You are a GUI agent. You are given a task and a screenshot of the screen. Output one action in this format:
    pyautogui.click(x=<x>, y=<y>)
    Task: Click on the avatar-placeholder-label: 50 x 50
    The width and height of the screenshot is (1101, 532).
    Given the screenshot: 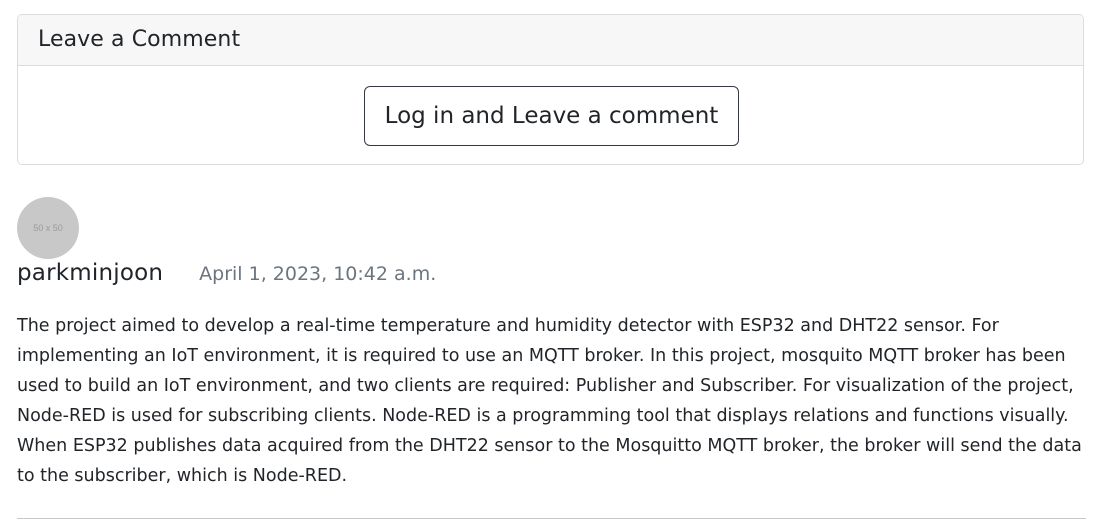 What is the action you would take?
    pyautogui.click(x=48, y=228)
    